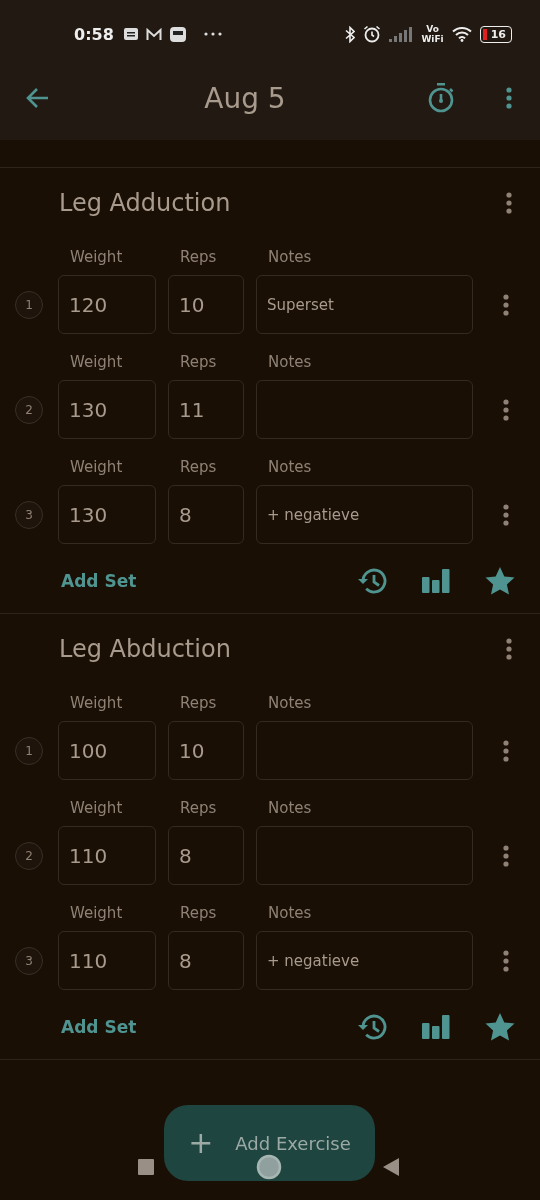 The height and width of the screenshot is (1200, 540). Describe the element at coordinates (38, 98) in the screenshot. I see `back-arrow-icon` at that location.